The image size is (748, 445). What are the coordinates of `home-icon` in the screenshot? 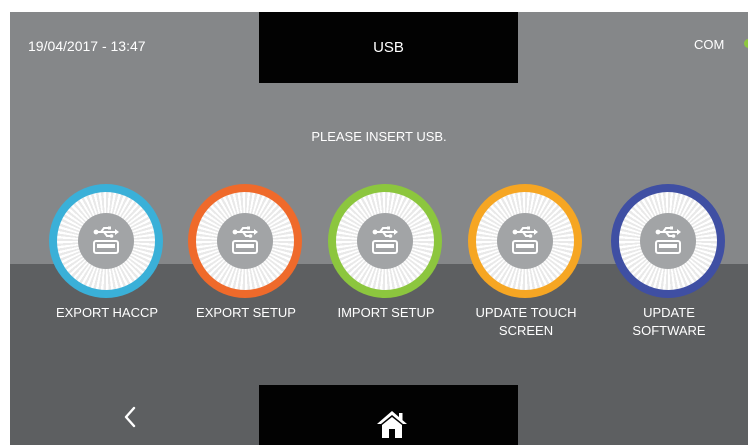 It's located at (392, 424).